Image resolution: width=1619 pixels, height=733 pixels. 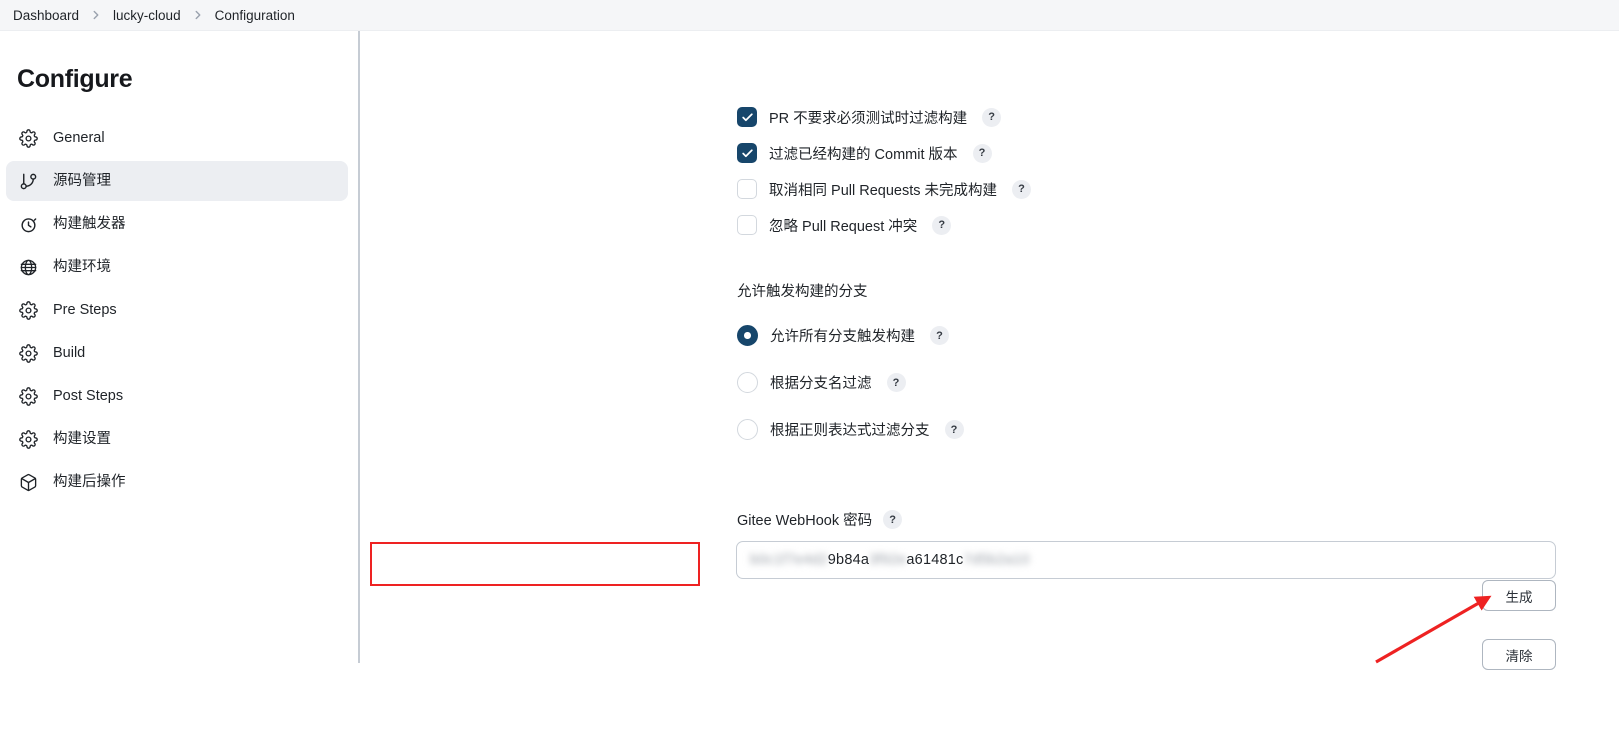 What do you see at coordinates (75, 79) in the screenshot?
I see `page-title: Configure` at bounding box center [75, 79].